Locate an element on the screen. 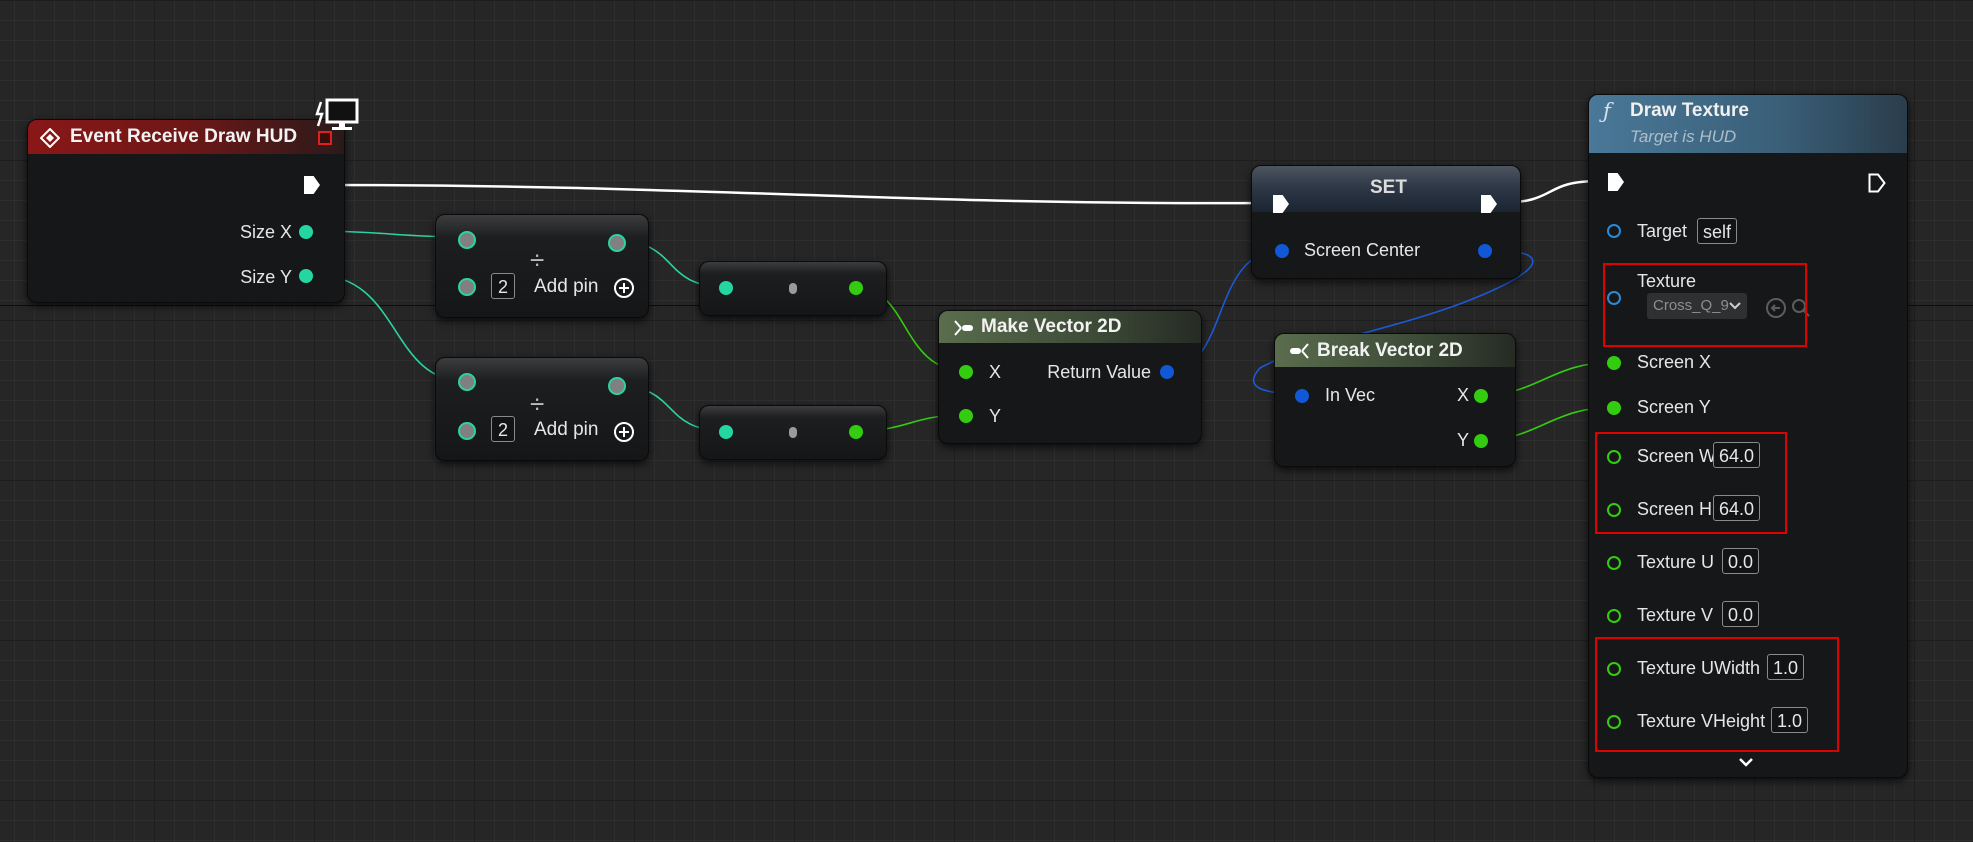 Image resolution: width=1973 pixels, height=842 pixels. texture-u-pin is located at coordinates (1614, 563).